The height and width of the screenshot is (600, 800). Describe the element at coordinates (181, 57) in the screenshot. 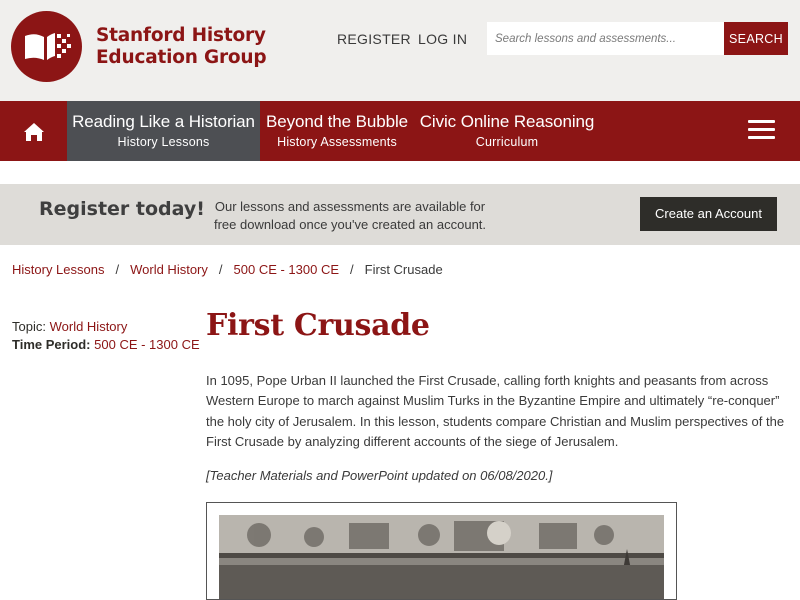

I see `logo-line-2: Education Group` at that location.